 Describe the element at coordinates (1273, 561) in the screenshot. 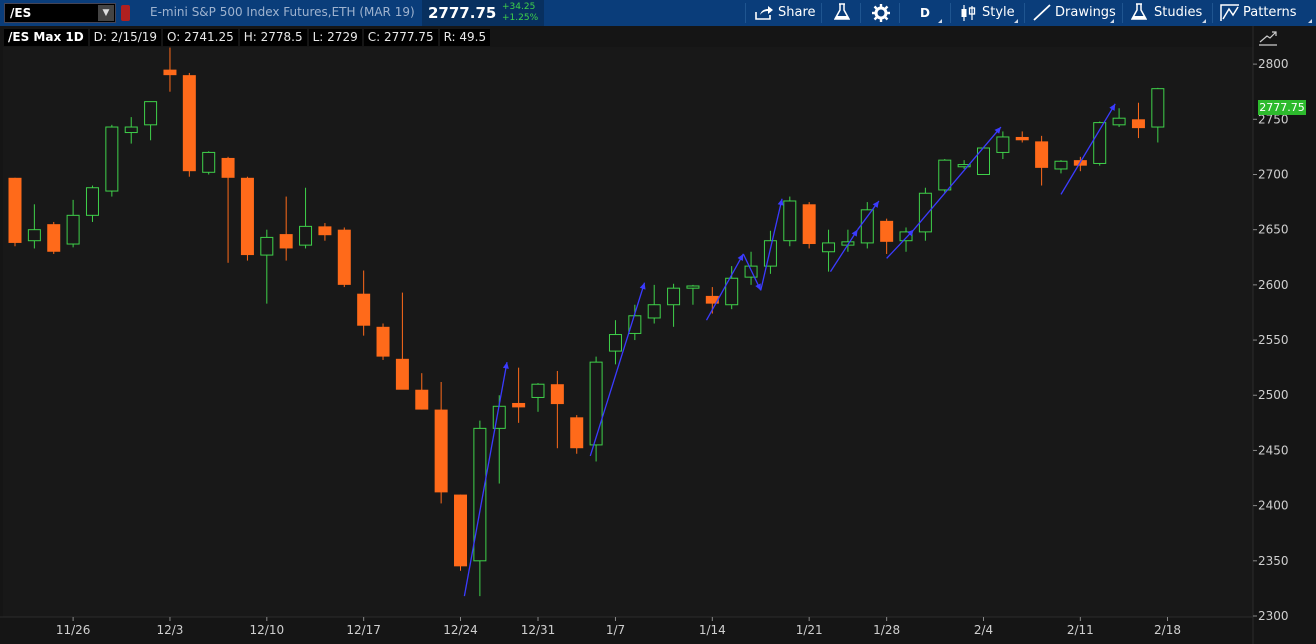

I see `price-tick-label: 2350` at that location.